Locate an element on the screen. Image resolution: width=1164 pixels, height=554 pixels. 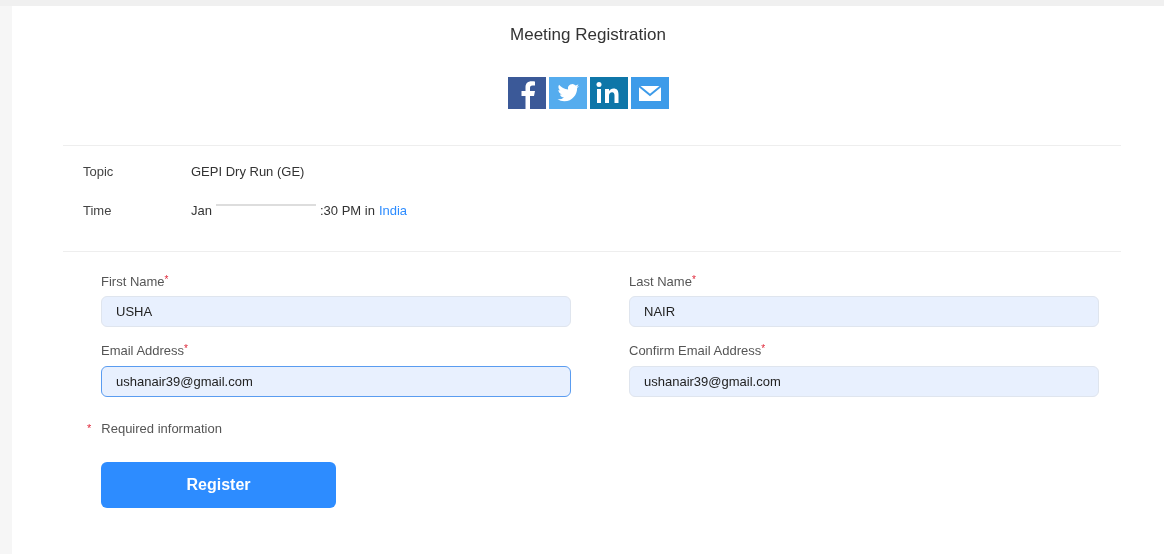
facebook-icon is located at coordinates (526, 92).